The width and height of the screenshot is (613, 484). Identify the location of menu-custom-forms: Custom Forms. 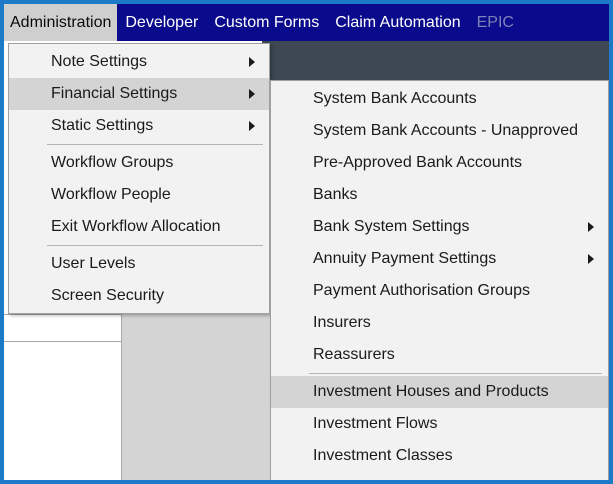
(266, 22).